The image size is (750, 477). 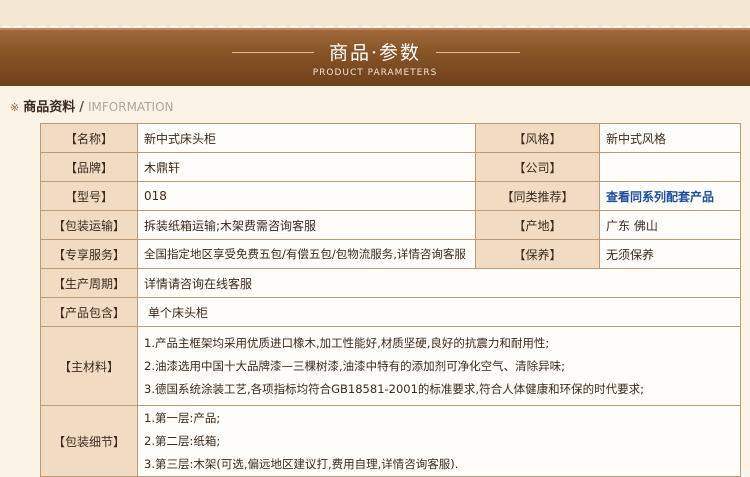 I want to click on section-heading: ※ 商品资料 / IMFORMATION, so click(x=375, y=105).